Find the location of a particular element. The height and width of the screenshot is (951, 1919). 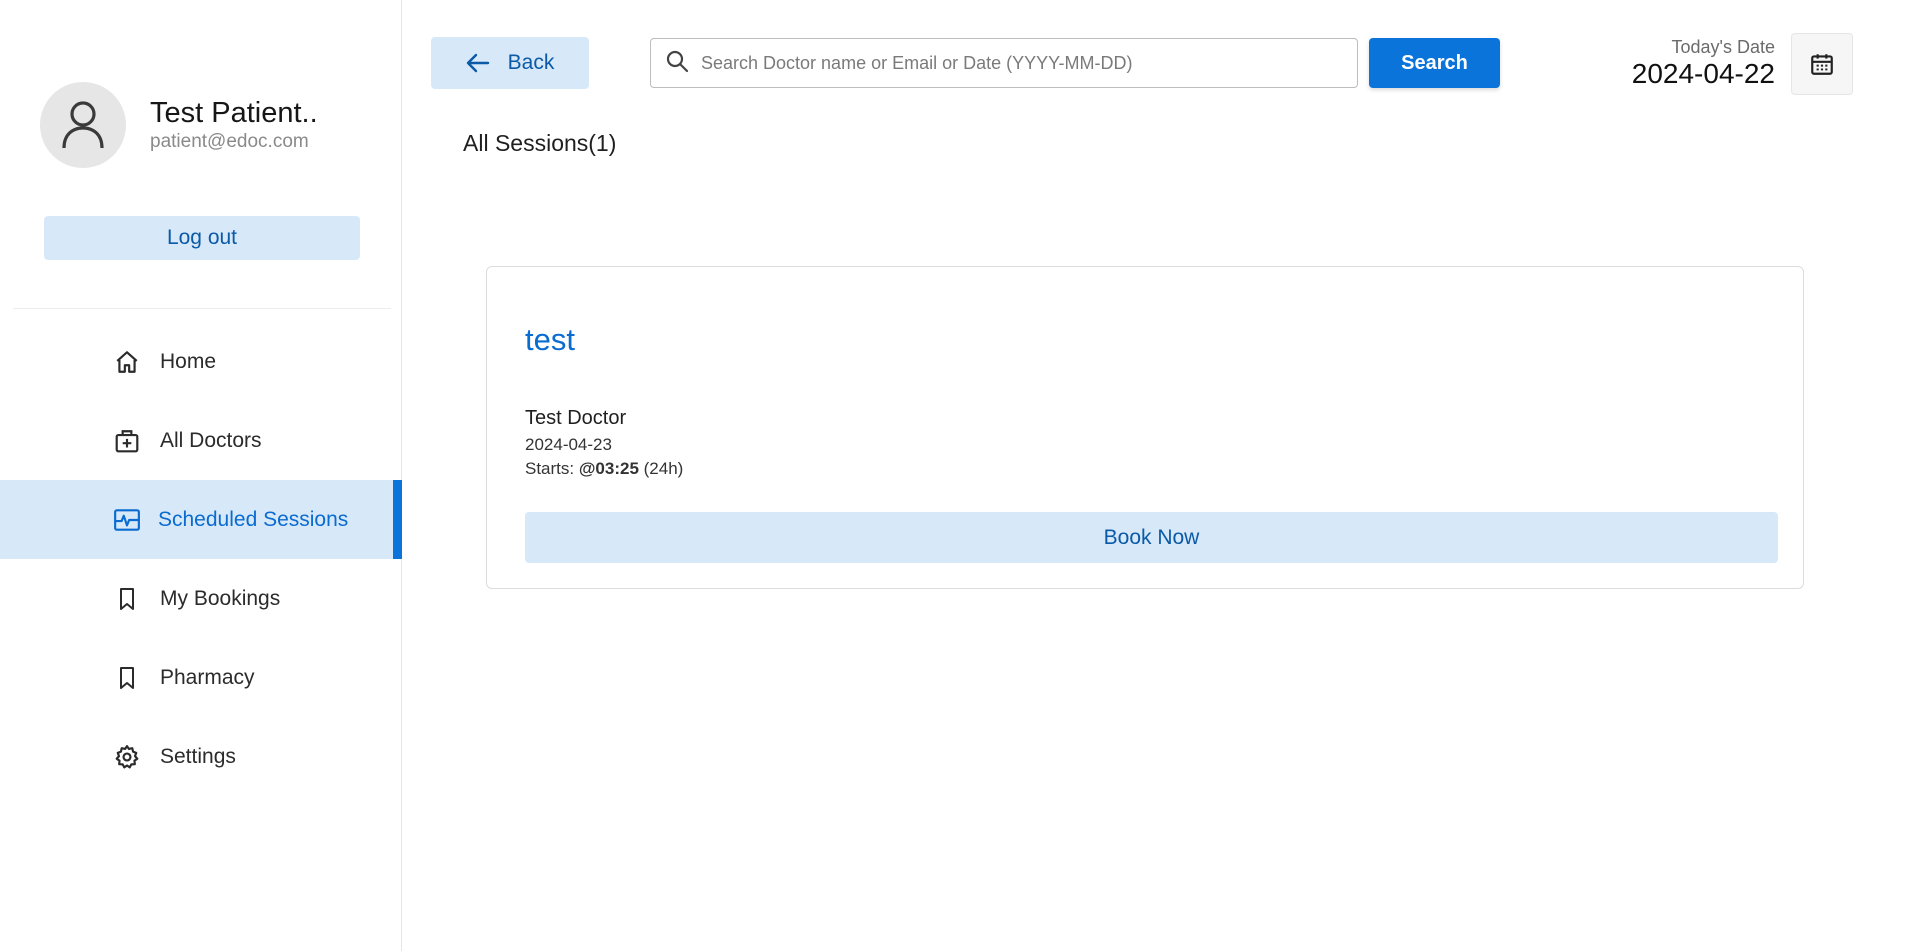

session-title: test is located at coordinates (550, 339).